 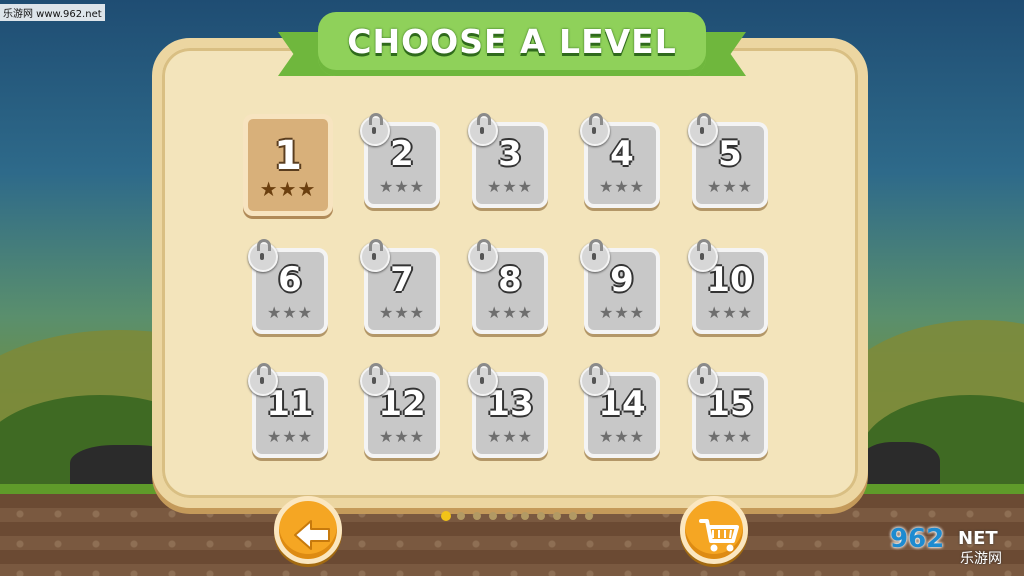 What do you see at coordinates (288, 286) in the screenshot?
I see `level-tile-6: 6 ★★★` at bounding box center [288, 286].